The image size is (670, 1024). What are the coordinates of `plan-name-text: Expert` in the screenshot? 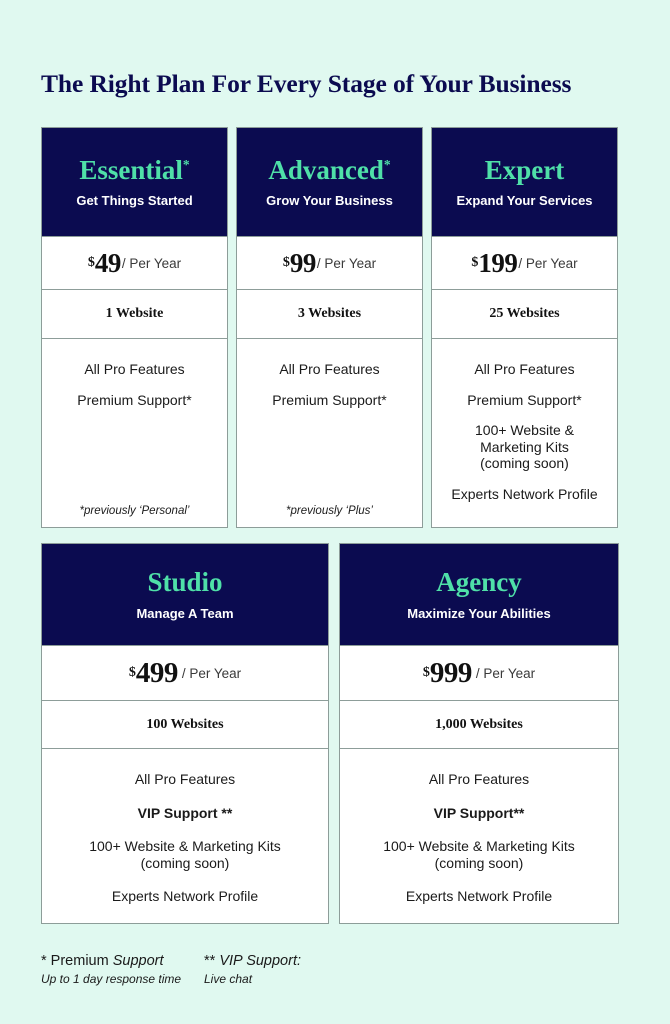 It's located at (524, 169).